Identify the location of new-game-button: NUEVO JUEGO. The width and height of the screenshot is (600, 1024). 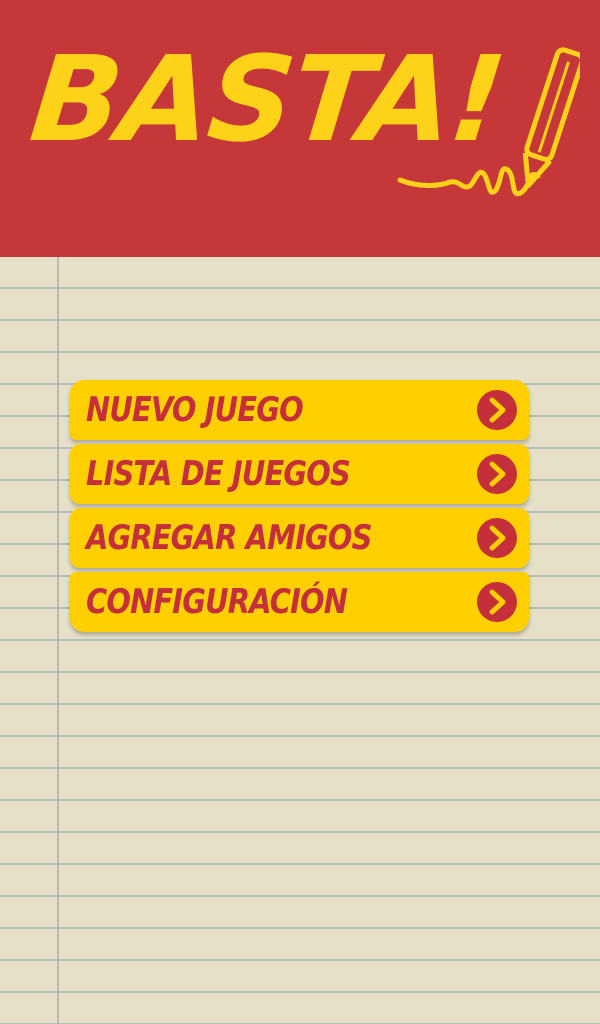
(299, 410).